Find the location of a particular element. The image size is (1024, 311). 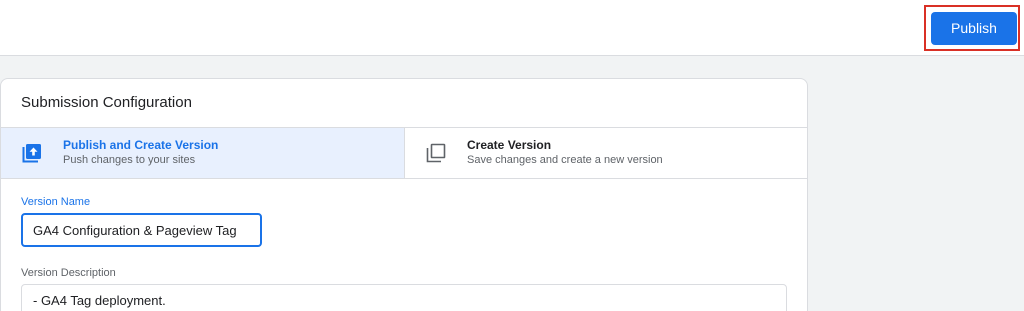

version-name-label: Version Name is located at coordinates (56, 202).